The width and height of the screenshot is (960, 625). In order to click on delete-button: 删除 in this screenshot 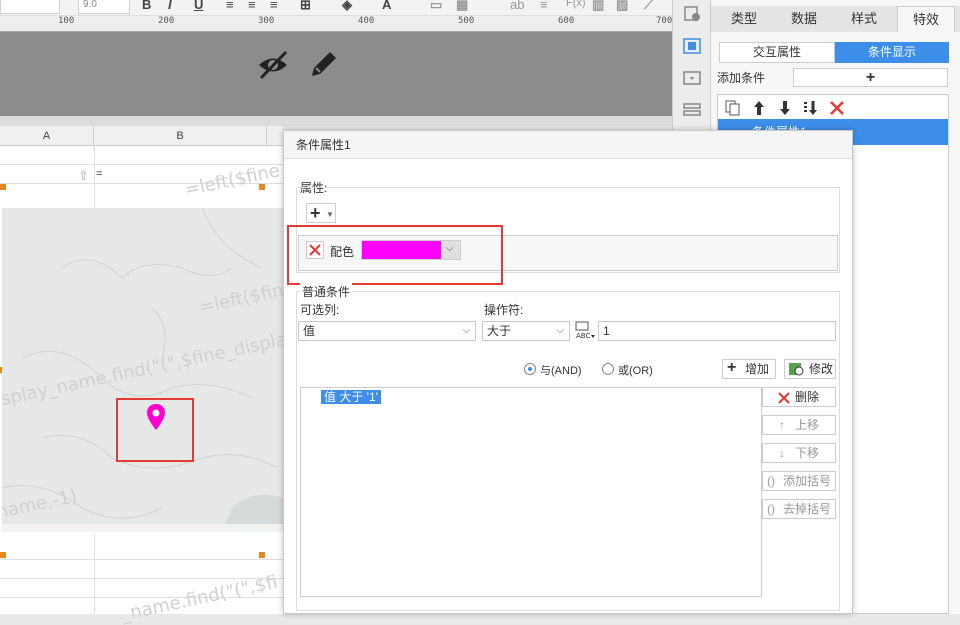, I will do `click(799, 397)`.